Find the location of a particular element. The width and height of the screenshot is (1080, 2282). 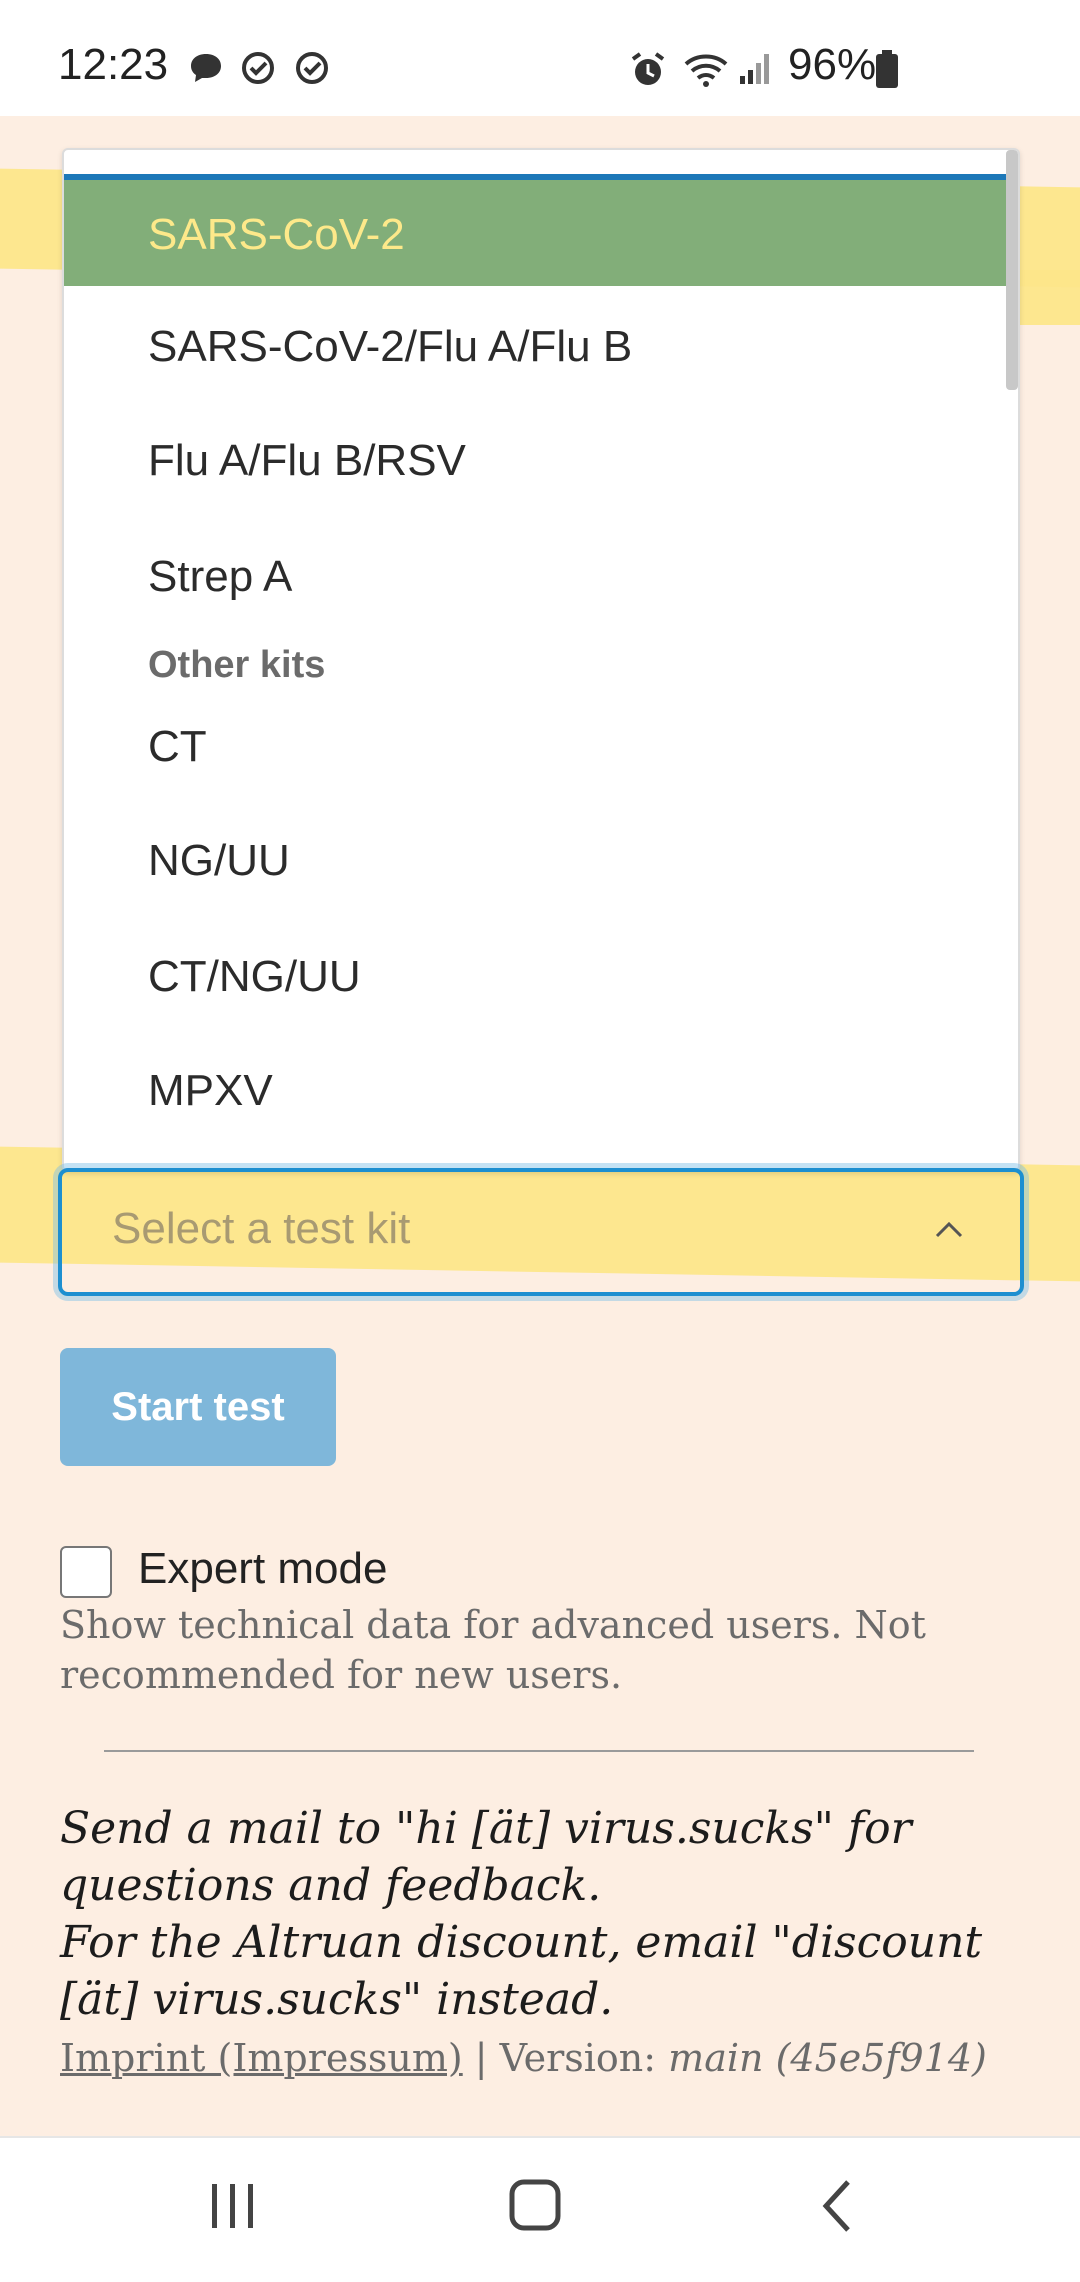

option-label: CT is located at coordinates (177, 746).